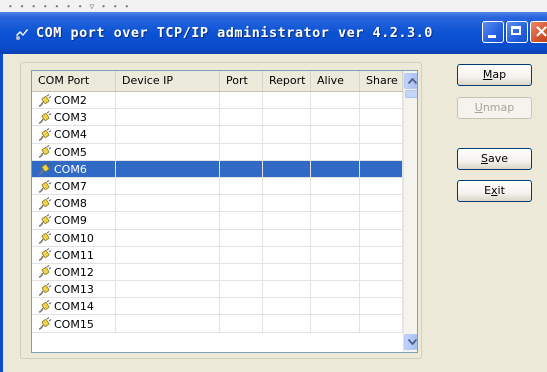  Describe the element at coordinates (22, 34) in the screenshot. I see `app-icon` at that location.